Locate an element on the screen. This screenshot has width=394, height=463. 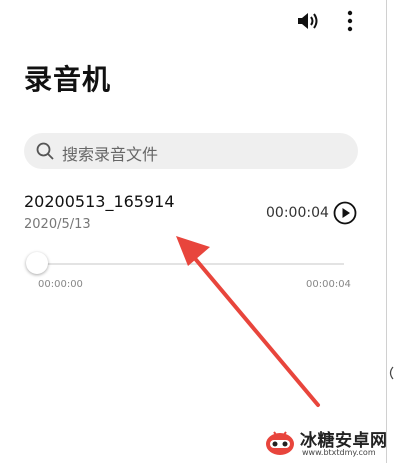
play-icon is located at coordinates (345, 213).